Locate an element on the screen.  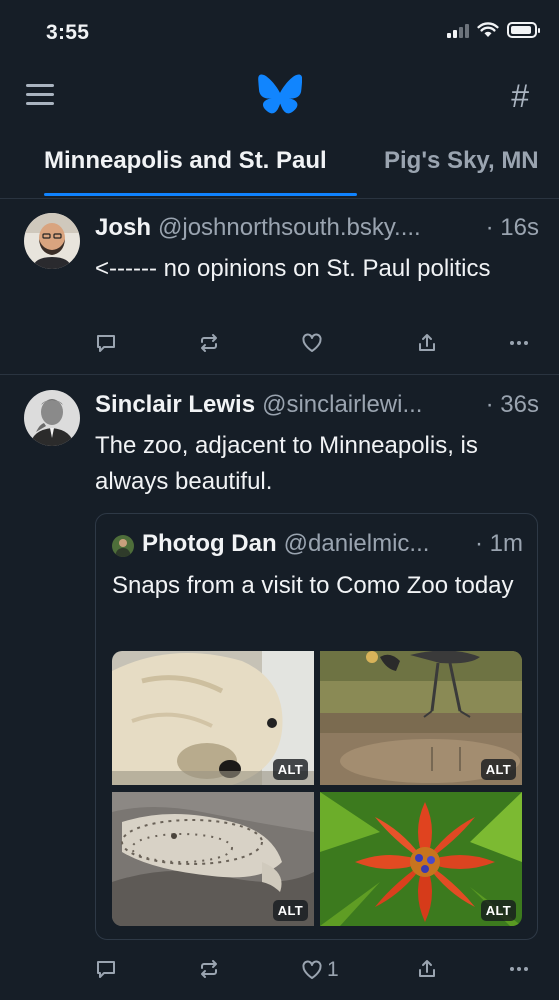
author-name: Josh is located at coordinates (123, 228).